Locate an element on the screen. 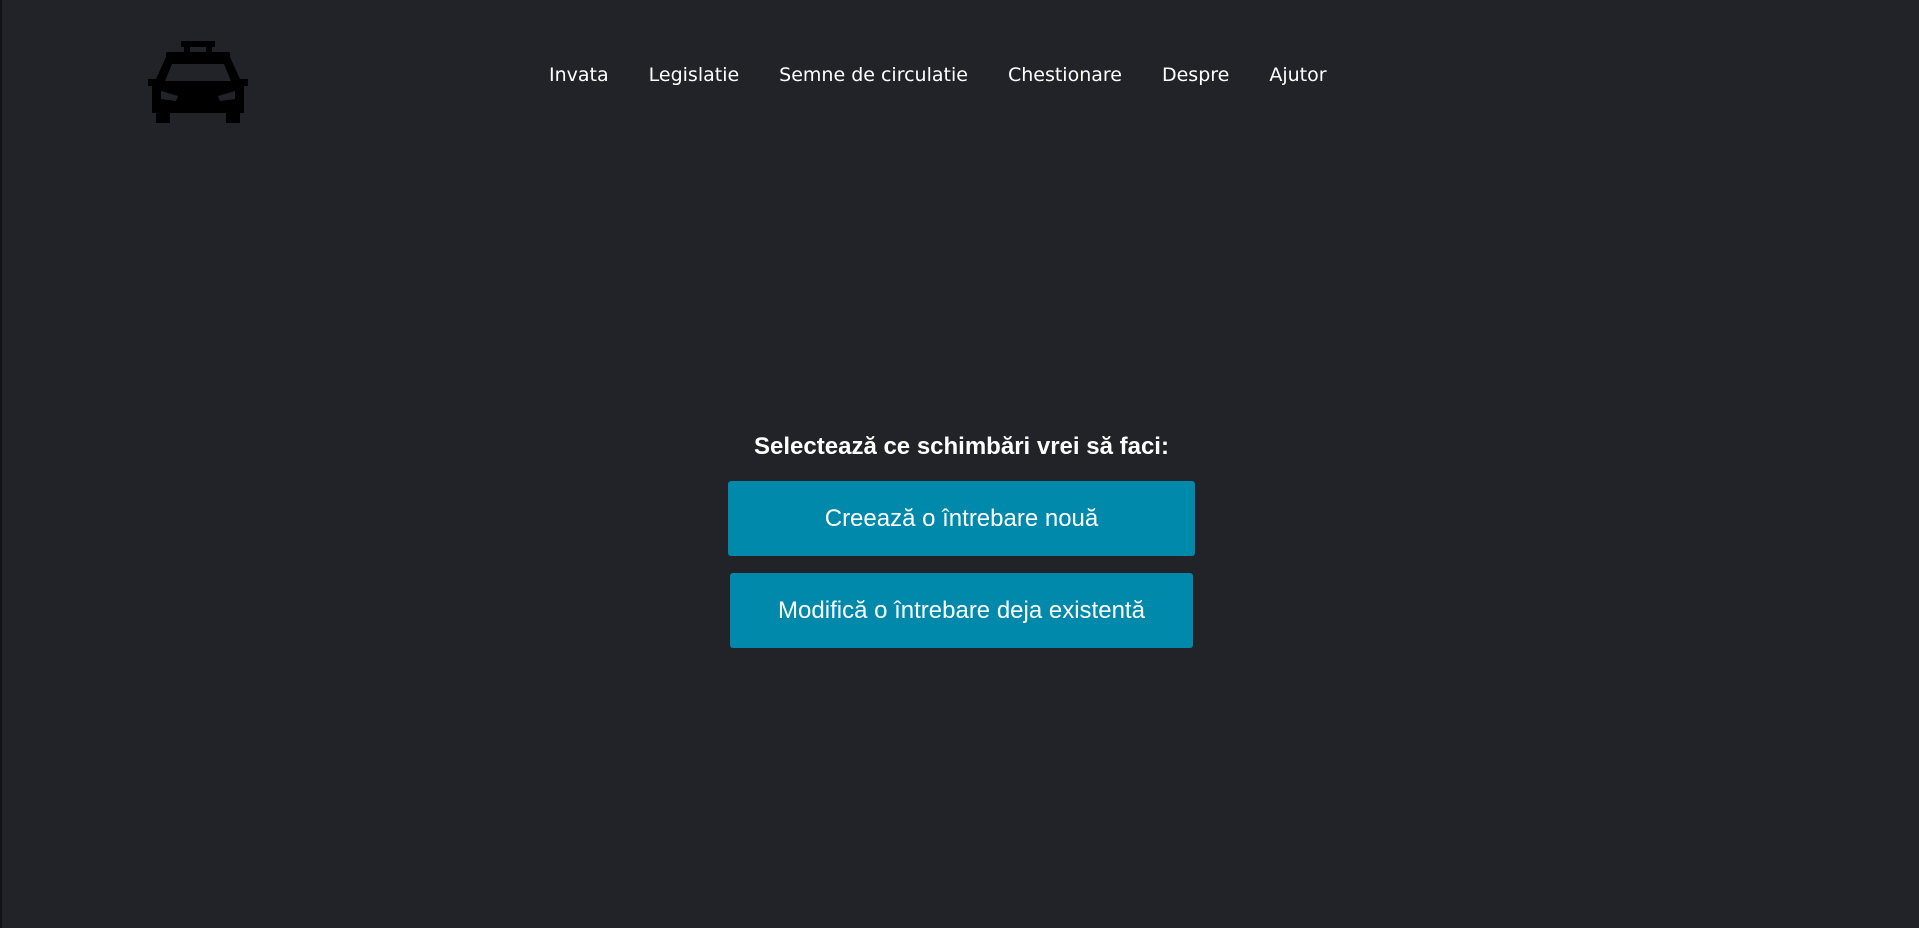 This screenshot has height=928, width=1919. nav-link-chestionare: Chestionare is located at coordinates (1065, 75).